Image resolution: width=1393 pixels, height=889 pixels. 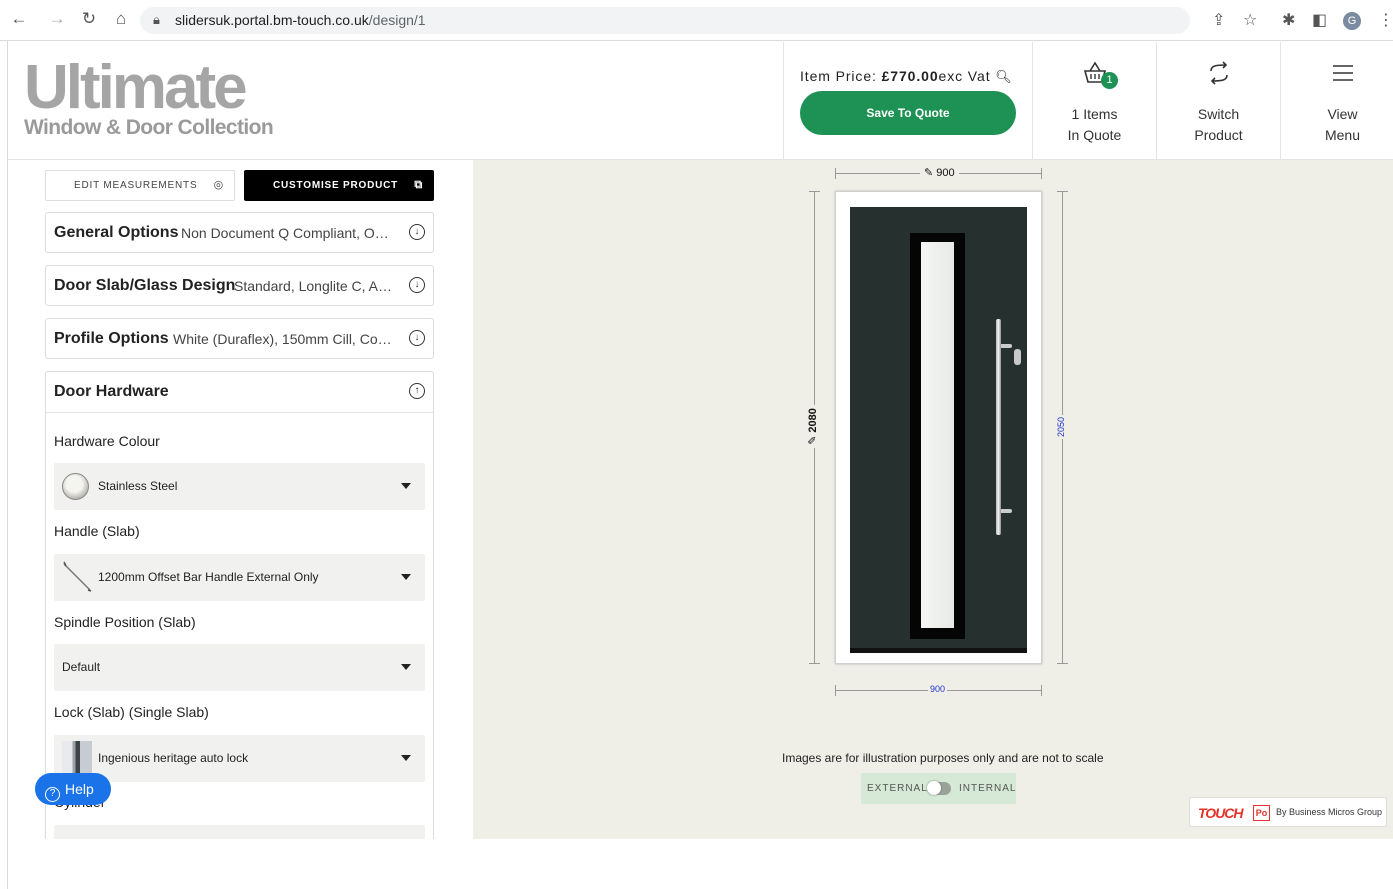 What do you see at coordinates (208, 577) in the screenshot?
I see `select-value: 1200mm Offset Bar Handle External Only` at bounding box center [208, 577].